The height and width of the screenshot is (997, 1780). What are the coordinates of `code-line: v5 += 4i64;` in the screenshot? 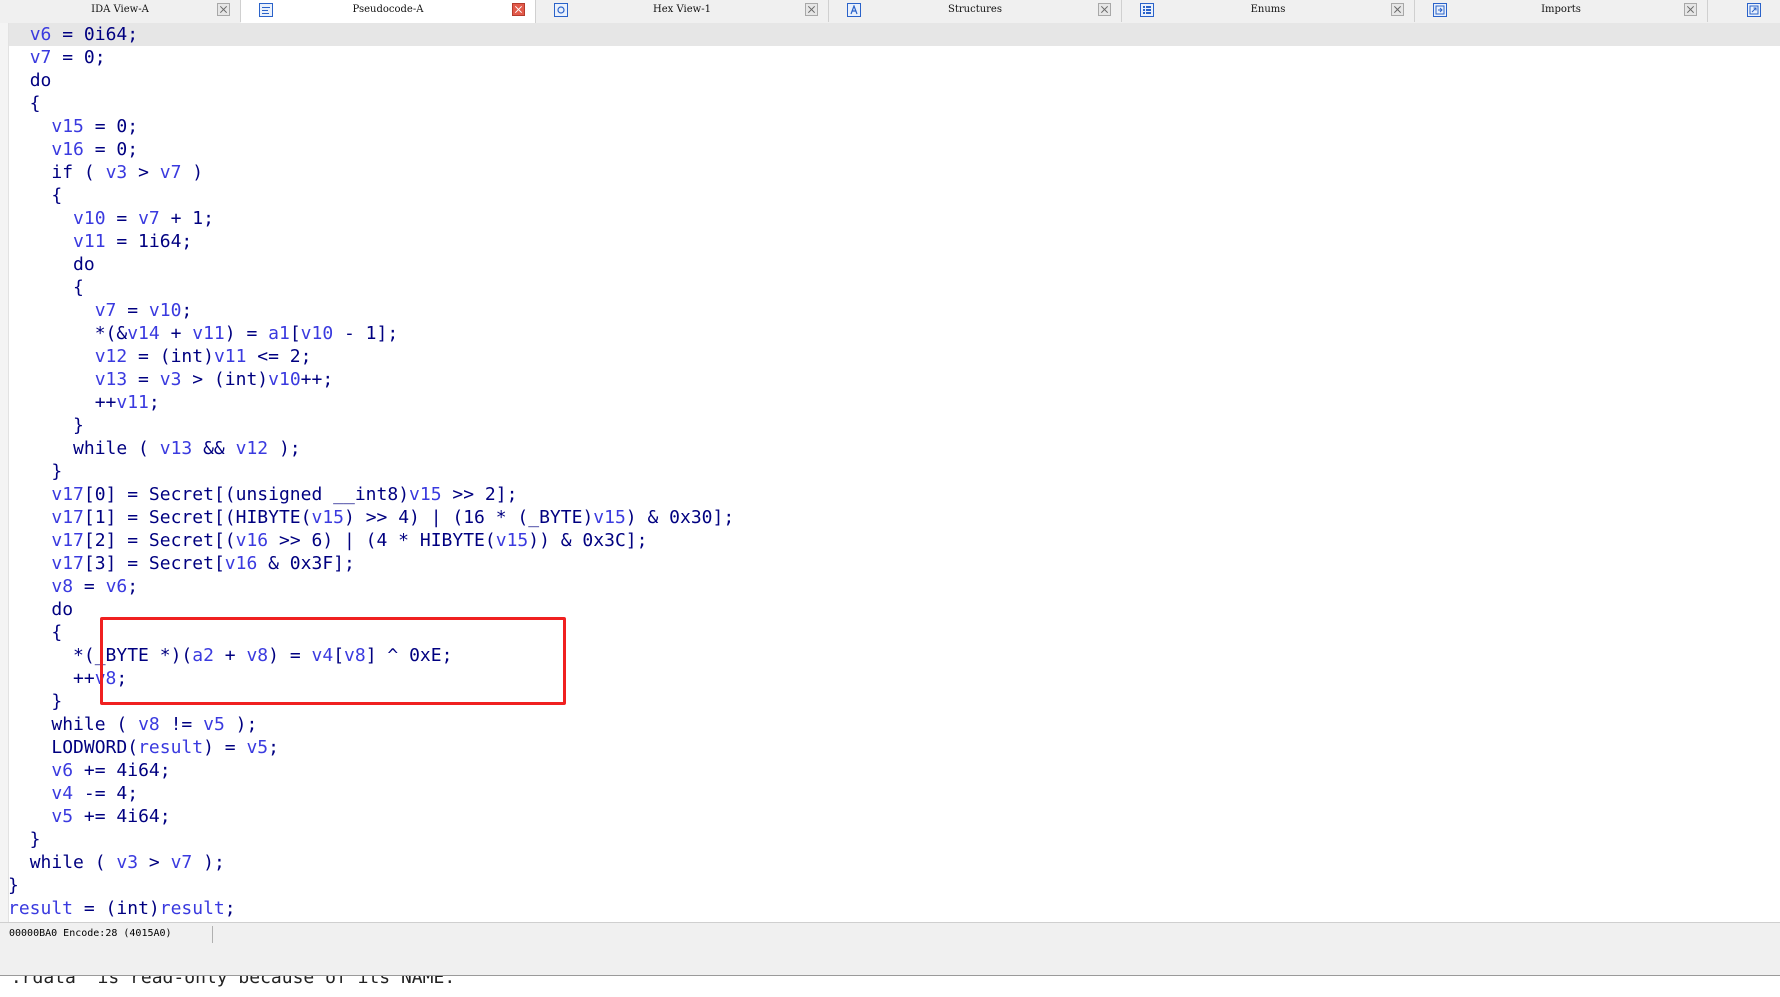 It's located at (371, 816).